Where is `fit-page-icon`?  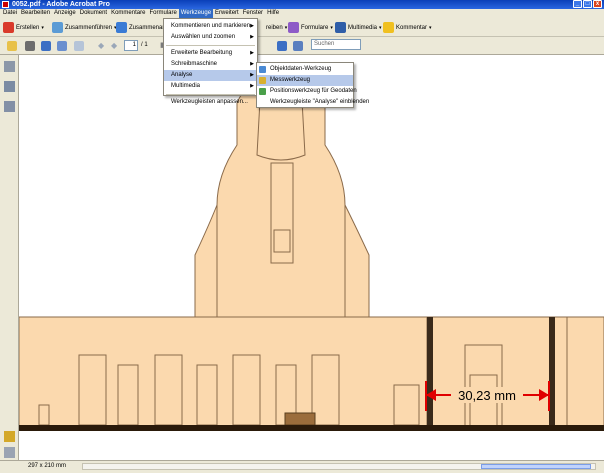
fit-page-icon is located at coordinates (282, 46).